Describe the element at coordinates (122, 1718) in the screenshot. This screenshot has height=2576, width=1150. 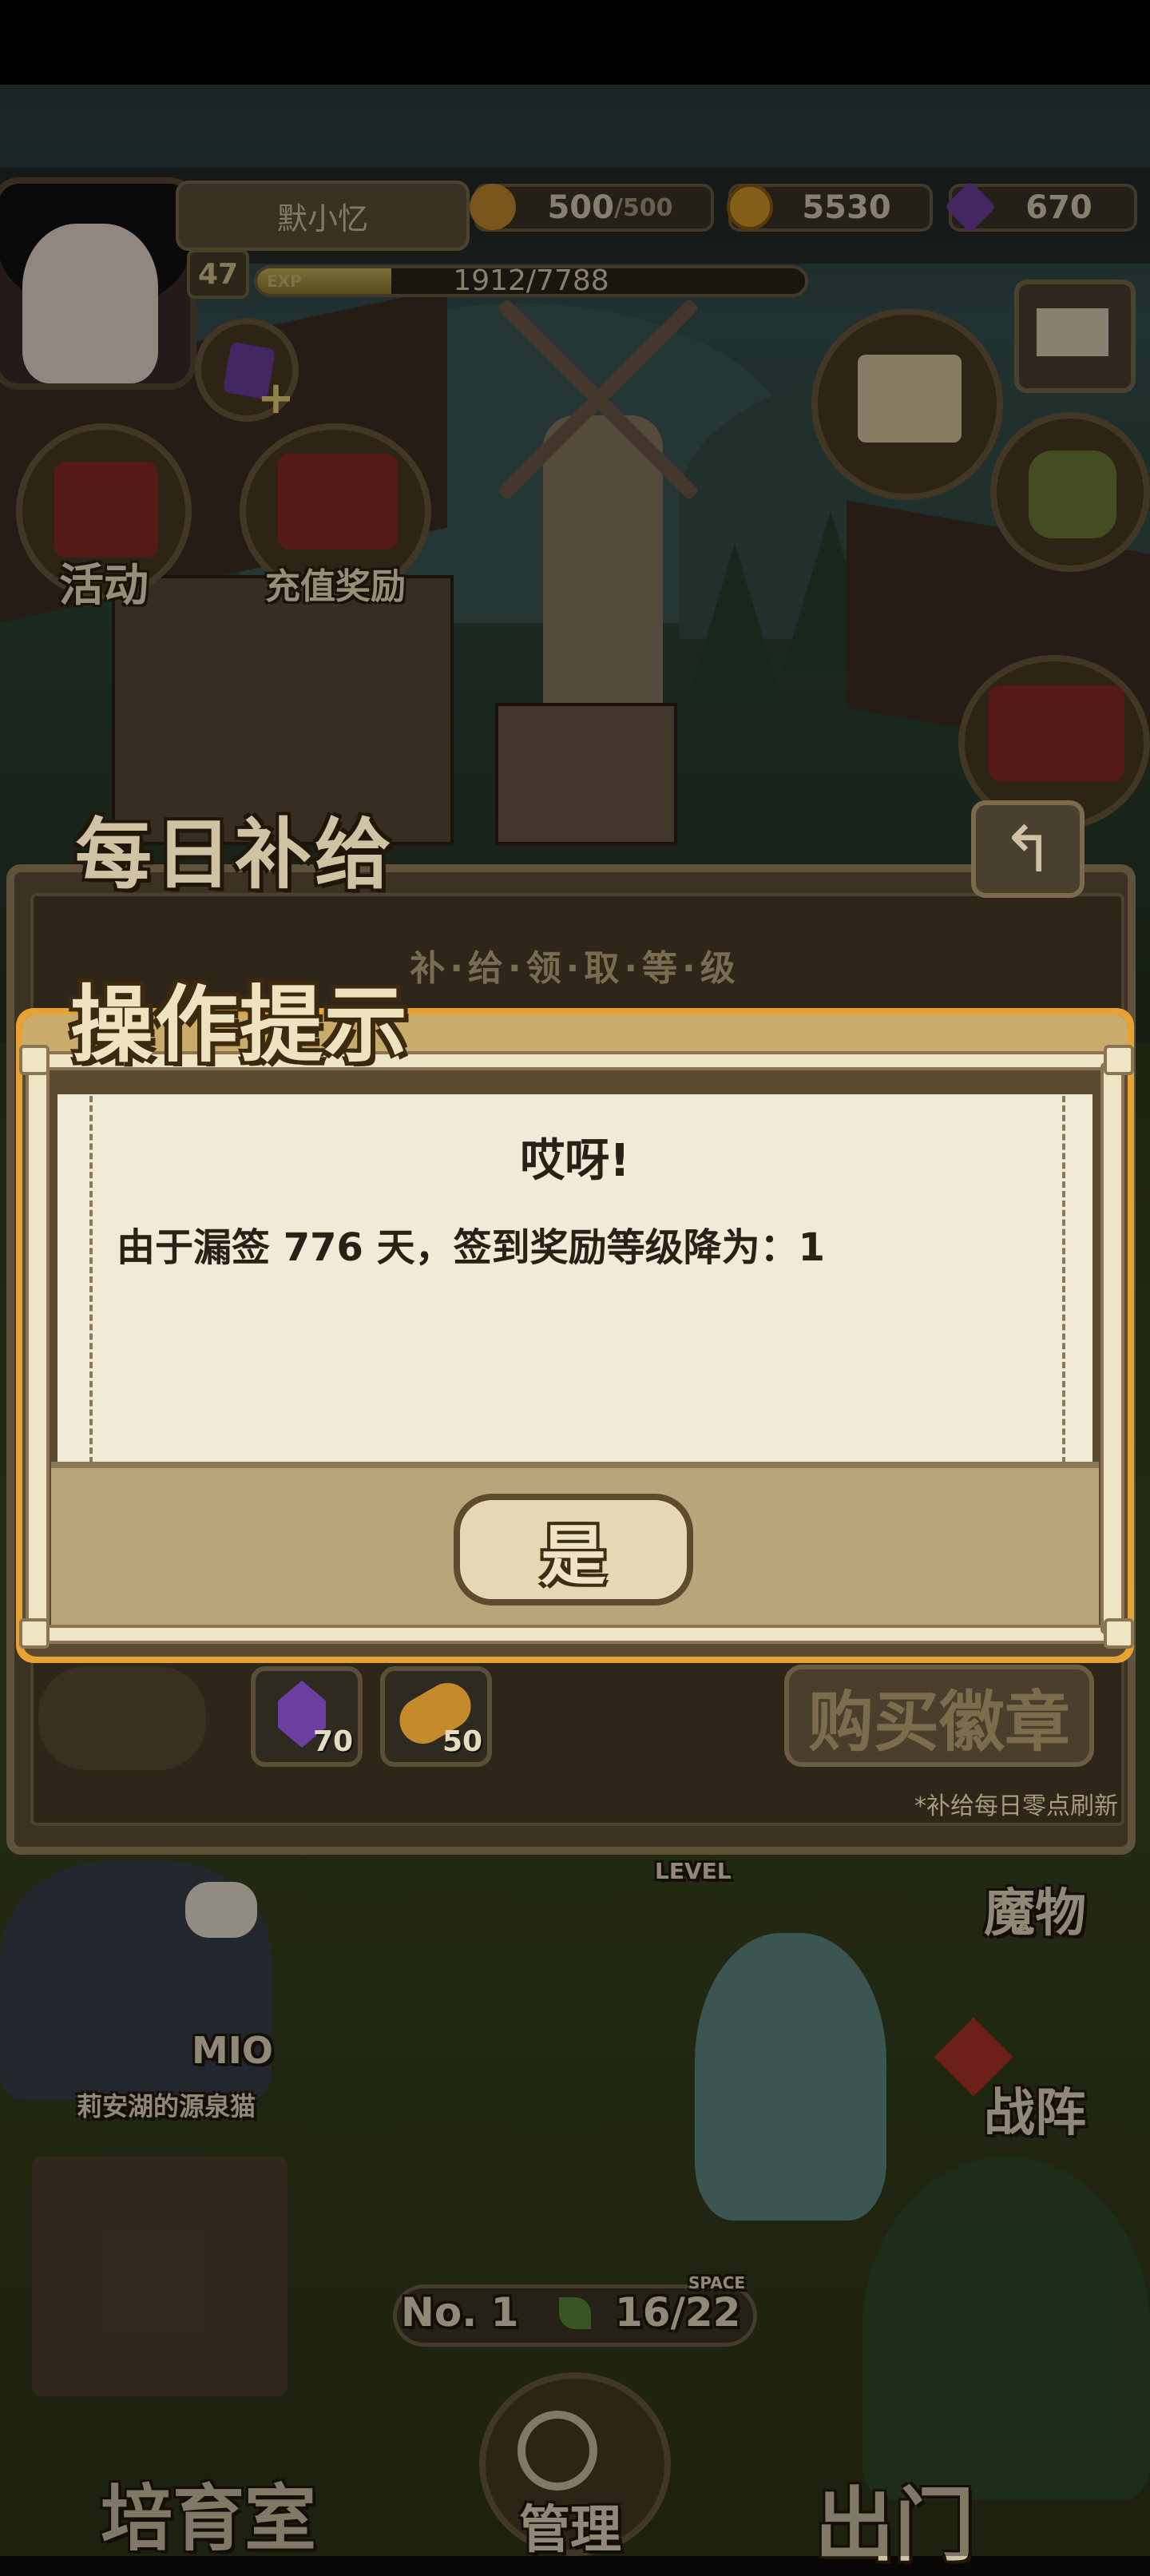
I see `coin-pile-icon` at that location.